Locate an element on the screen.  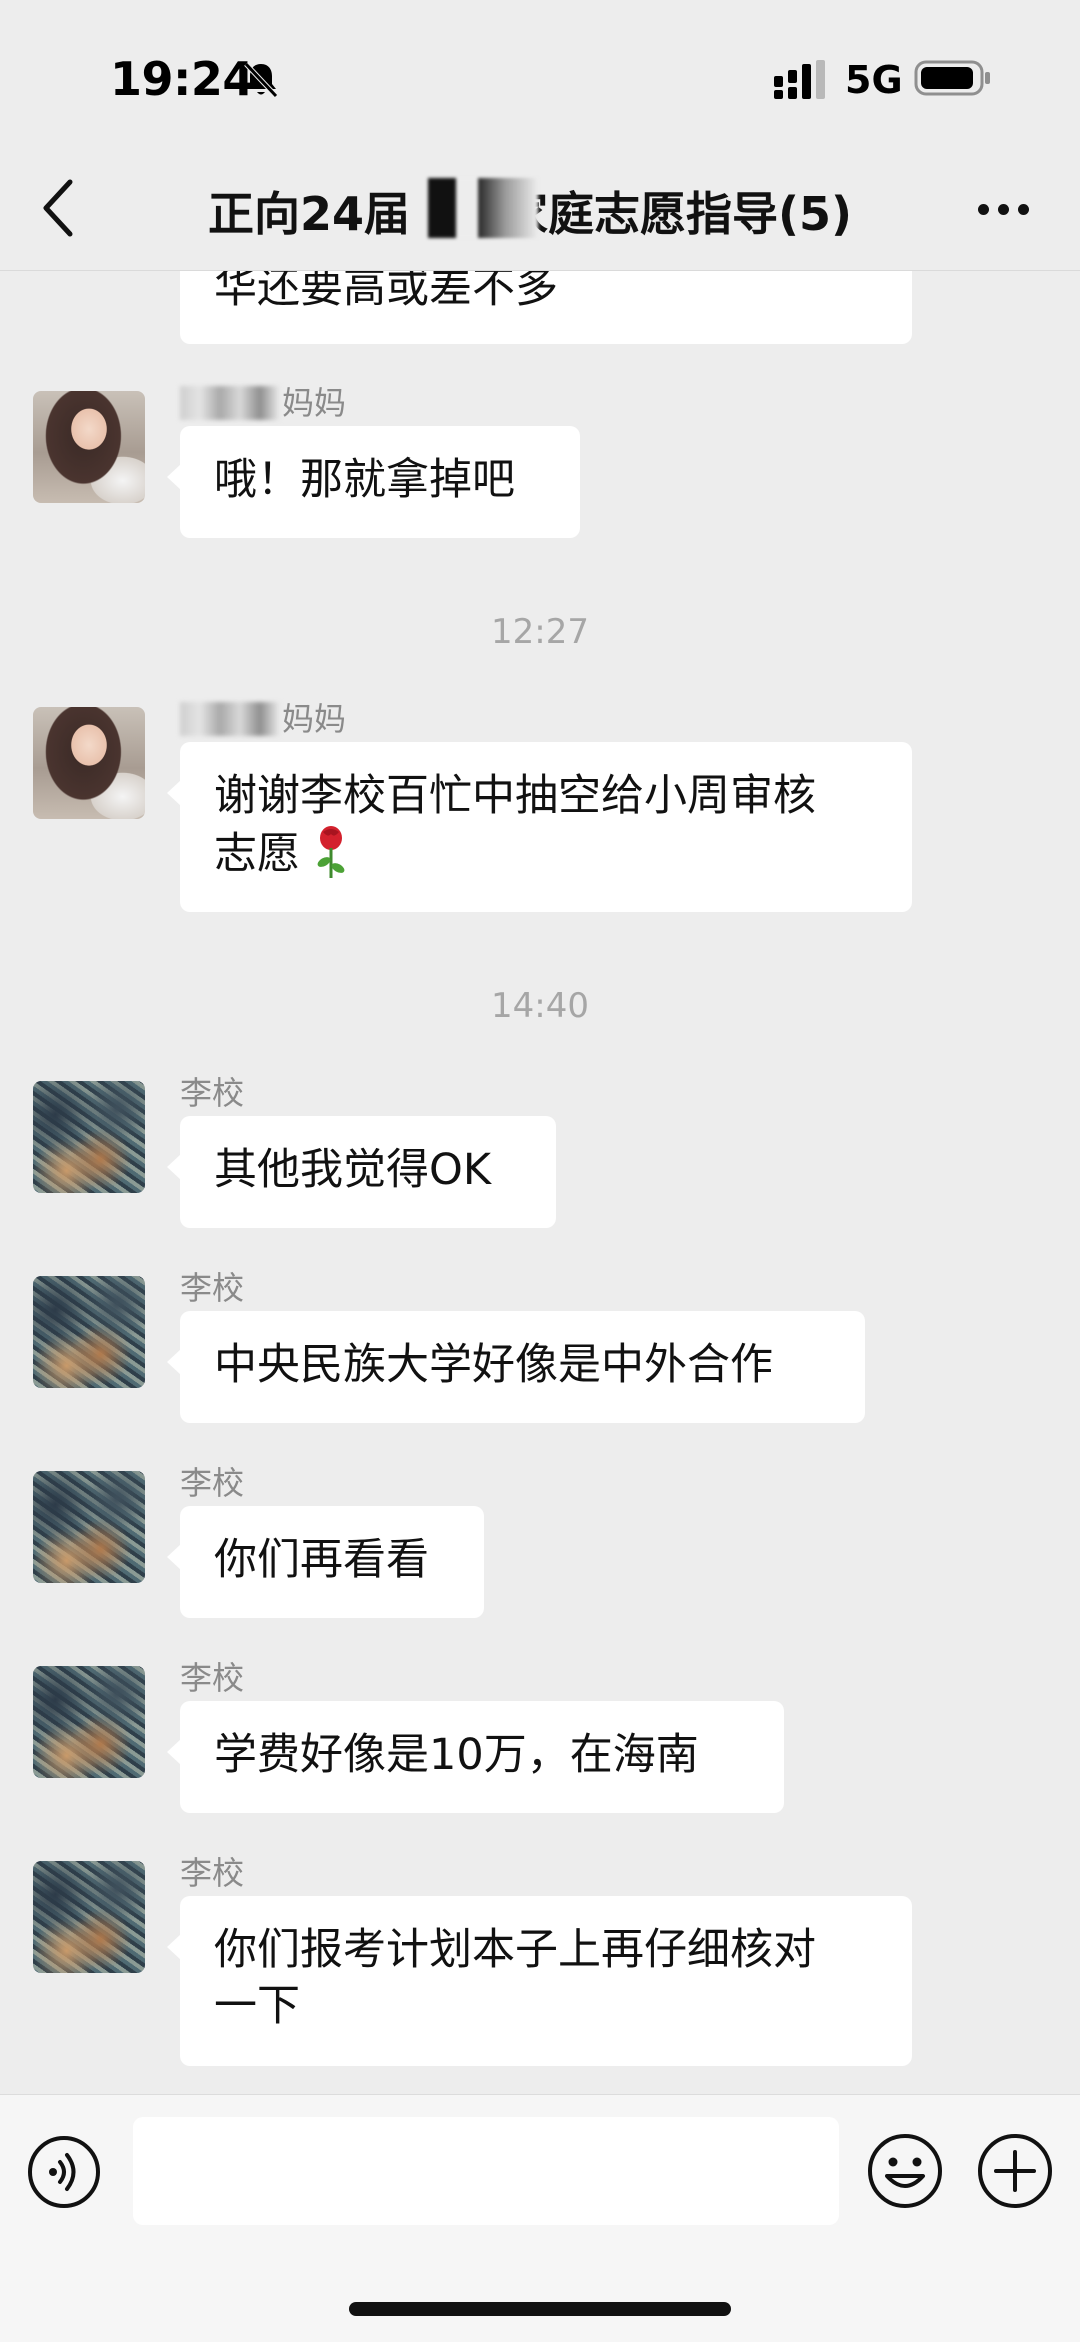
message-bubble: 哦！那就拿掉吧 is located at coordinates (373, 482).